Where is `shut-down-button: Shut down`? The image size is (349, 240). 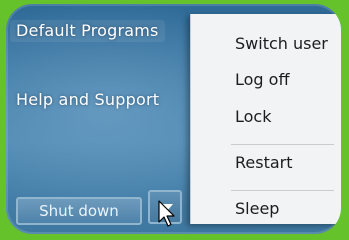
shut-down-button: Shut down is located at coordinates (79, 211).